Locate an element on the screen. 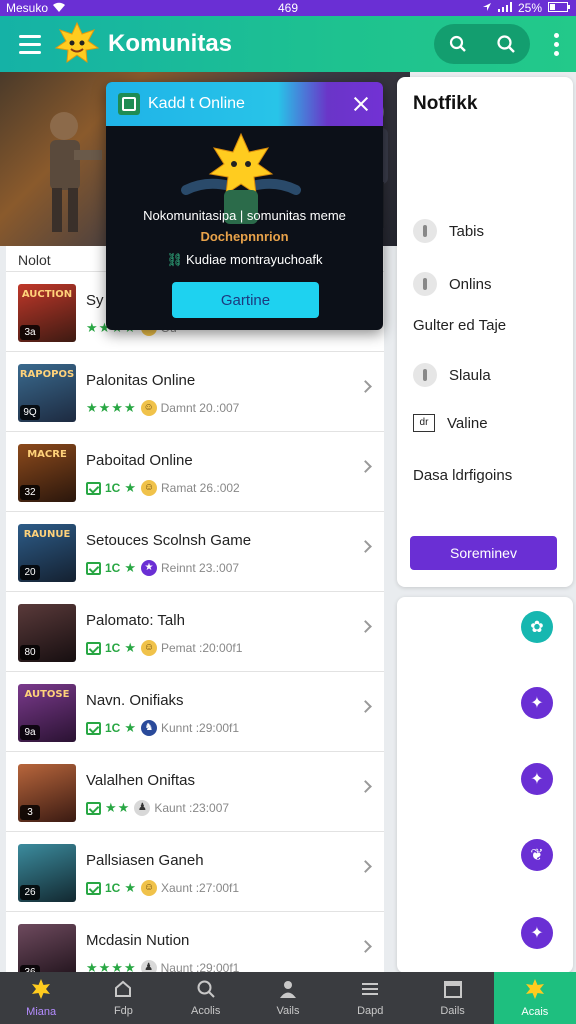 The width and height of the screenshot is (576, 1024). more-options-icon is located at coordinates (556, 44).